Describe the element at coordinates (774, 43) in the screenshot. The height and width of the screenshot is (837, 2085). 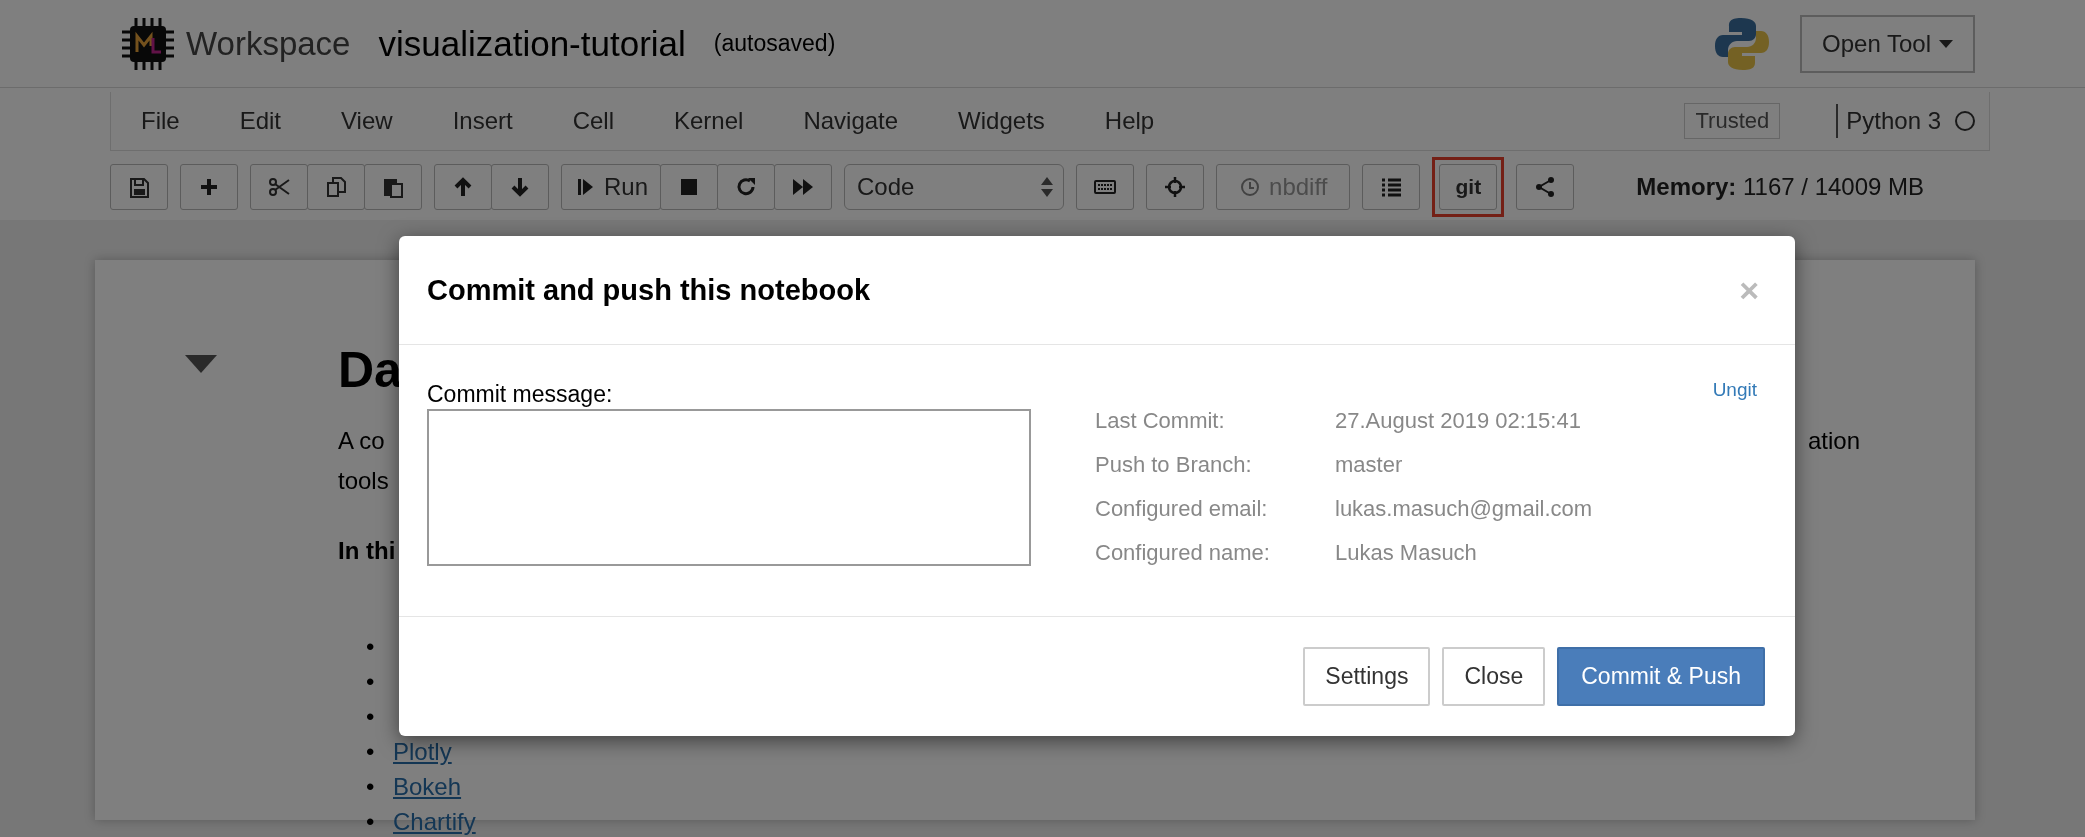
I see `save-status: (autosaved)` at that location.